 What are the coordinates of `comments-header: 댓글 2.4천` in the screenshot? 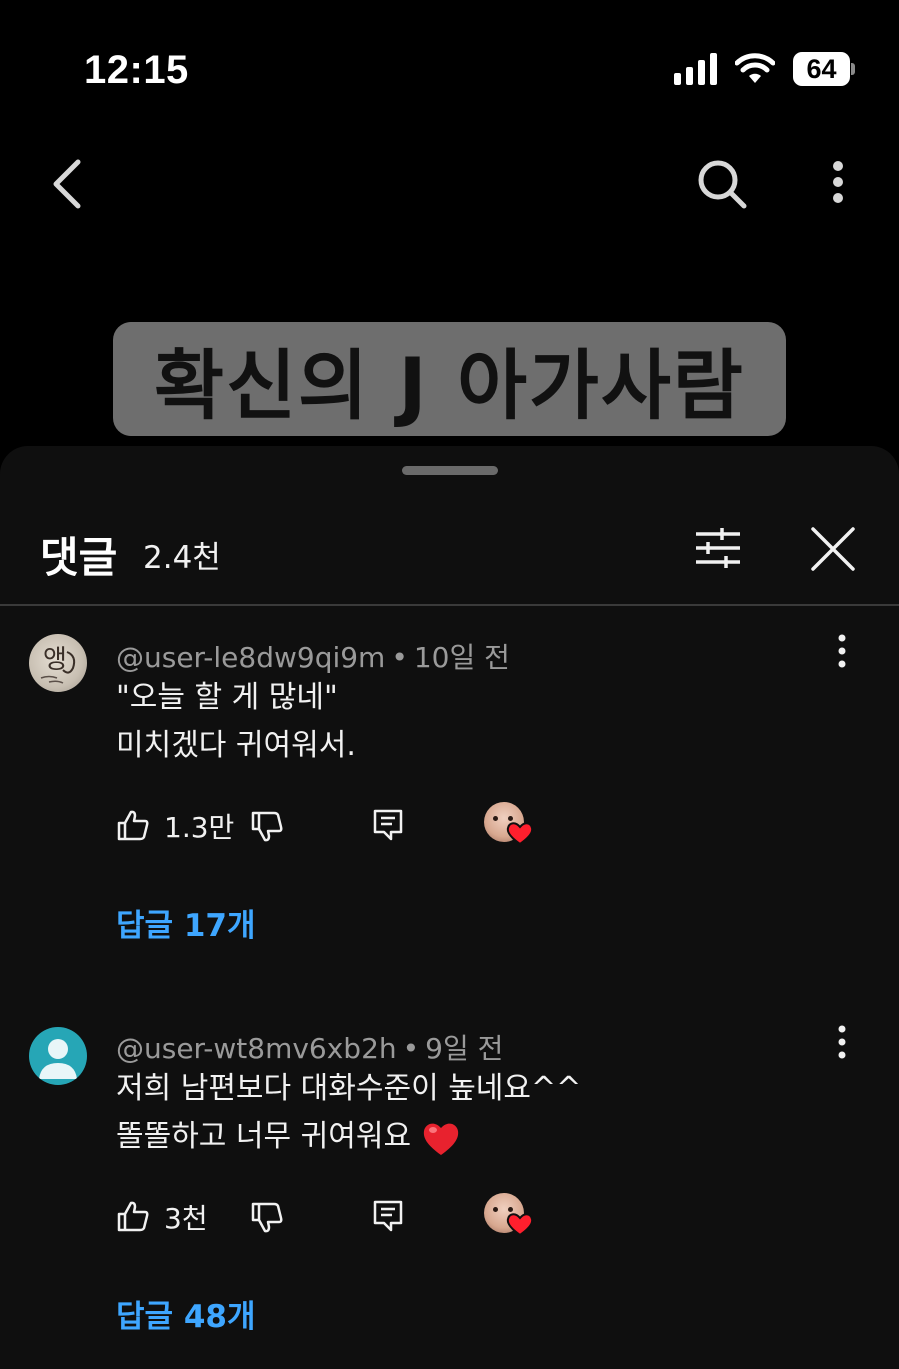 It's located at (449, 556).